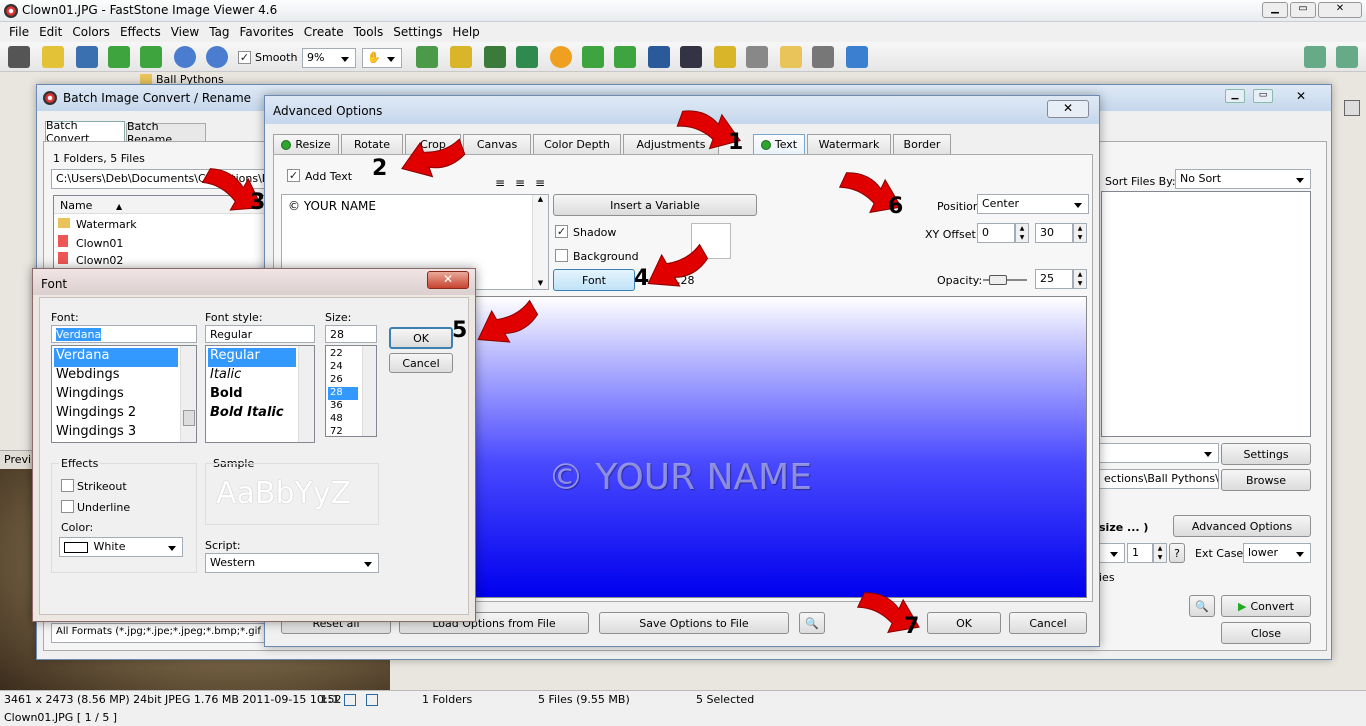 This screenshot has height=726, width=1366. What do you see at coordinates (252, 376) in the screenshot?
I see `list-item: Italic` at bounding box center [252, 376].